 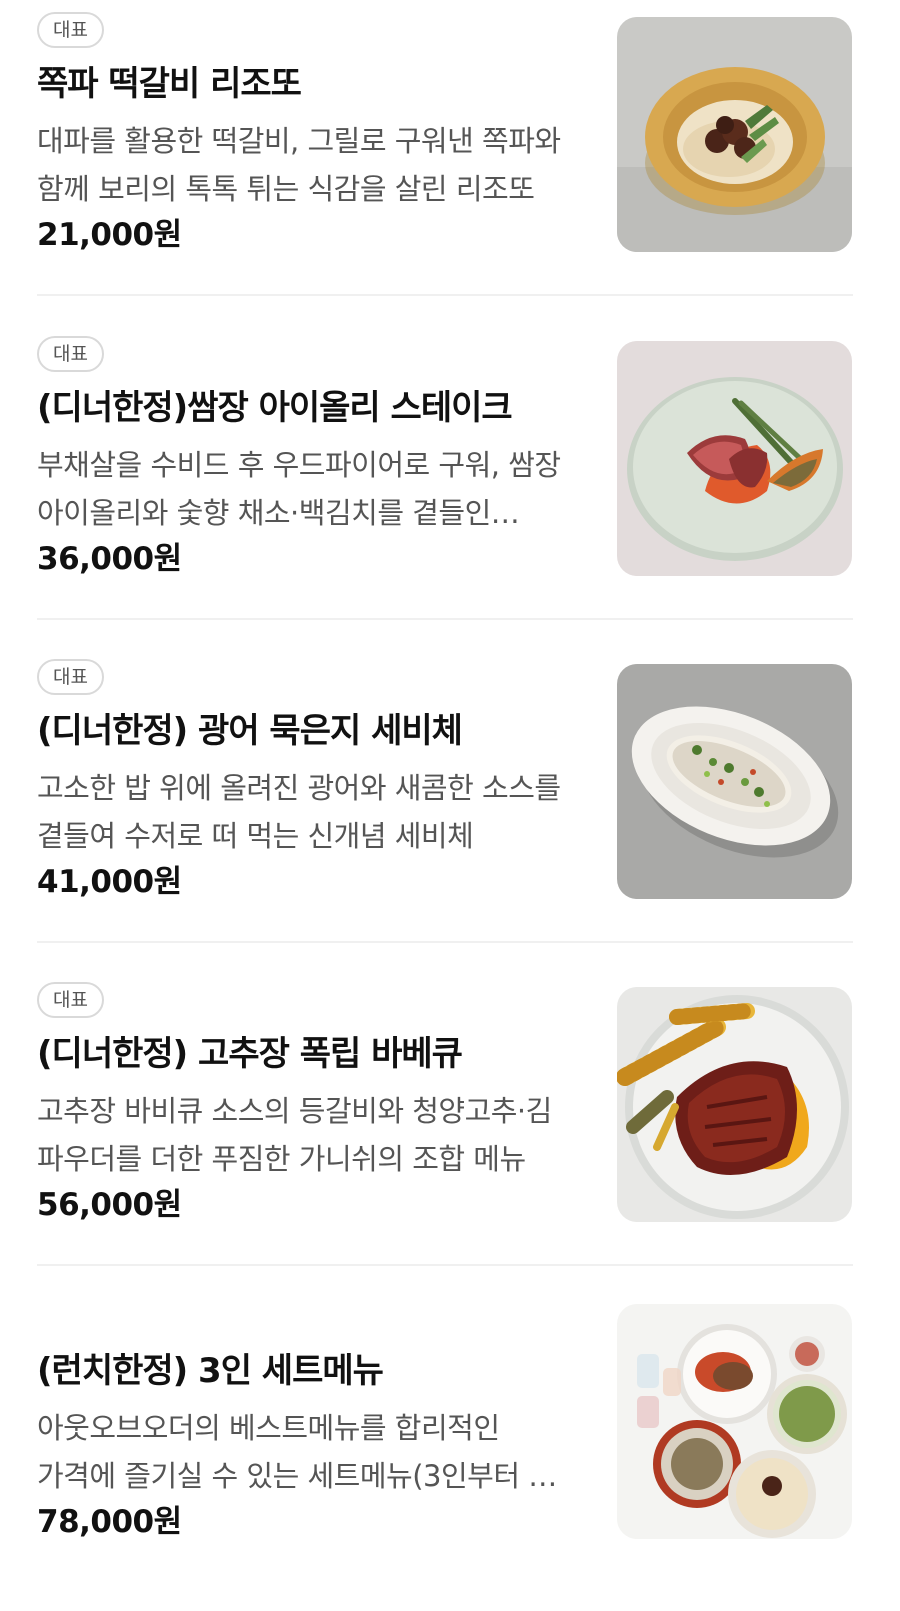 What do you see at coordinates (275, 408) in the screenshot?
I see `menu-item-title: (디너한정)쌈장 아이올리 스테이크` at bounding box center [275, 408].